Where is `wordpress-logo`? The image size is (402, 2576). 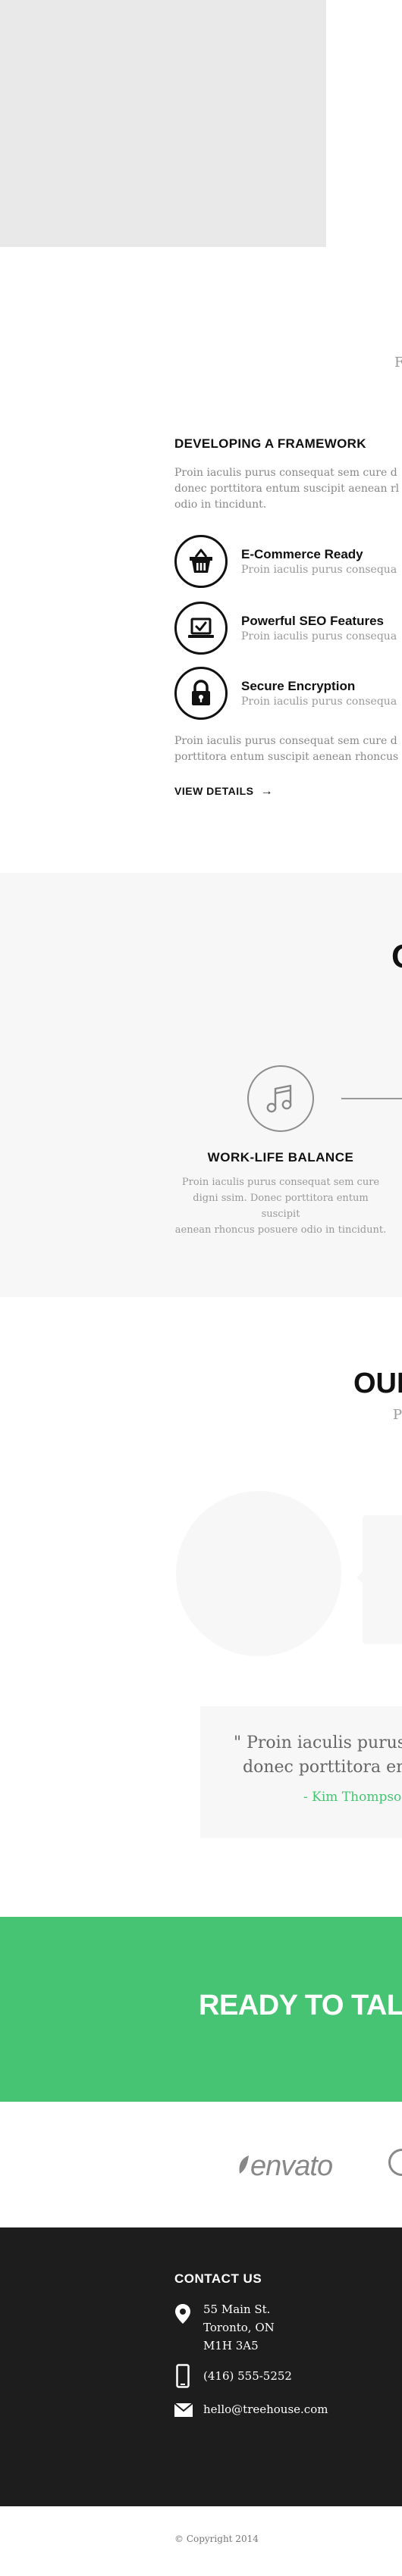 wordpress-logo is located at coordinates (395, 2162).